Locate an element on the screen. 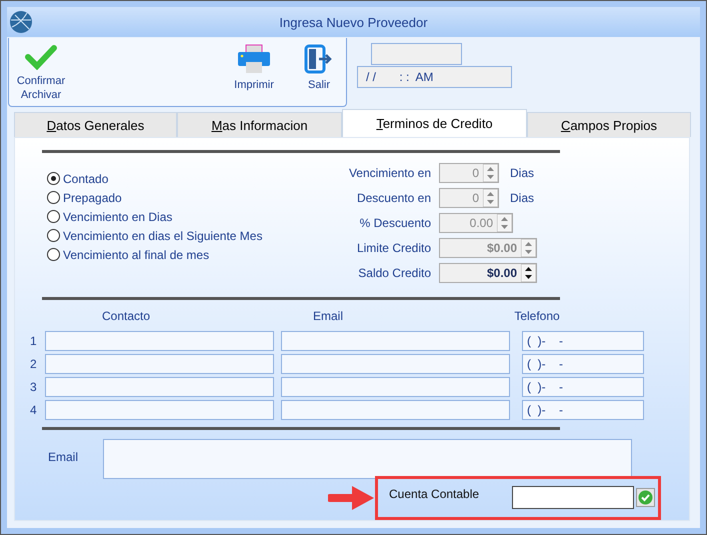  column-header: Email is located at coordinates (328, 316).